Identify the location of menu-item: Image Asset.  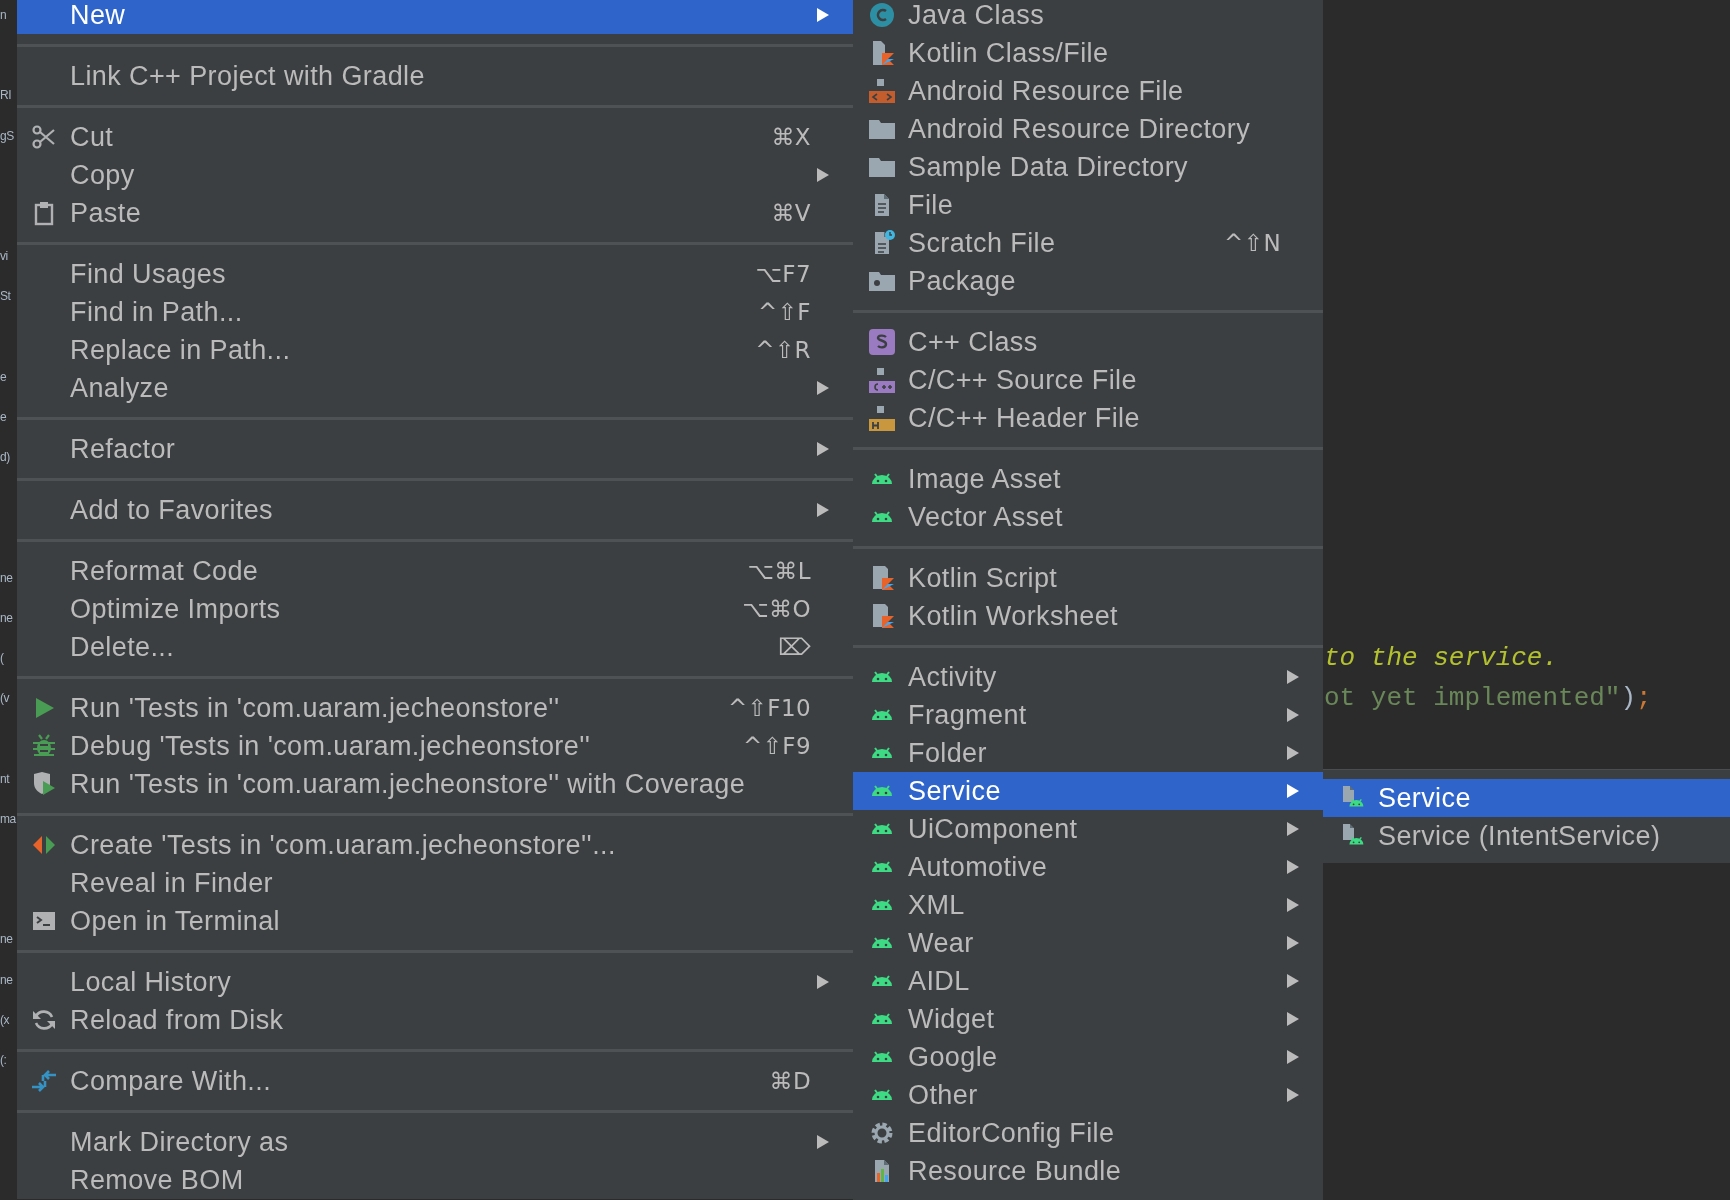
(1088, 479).